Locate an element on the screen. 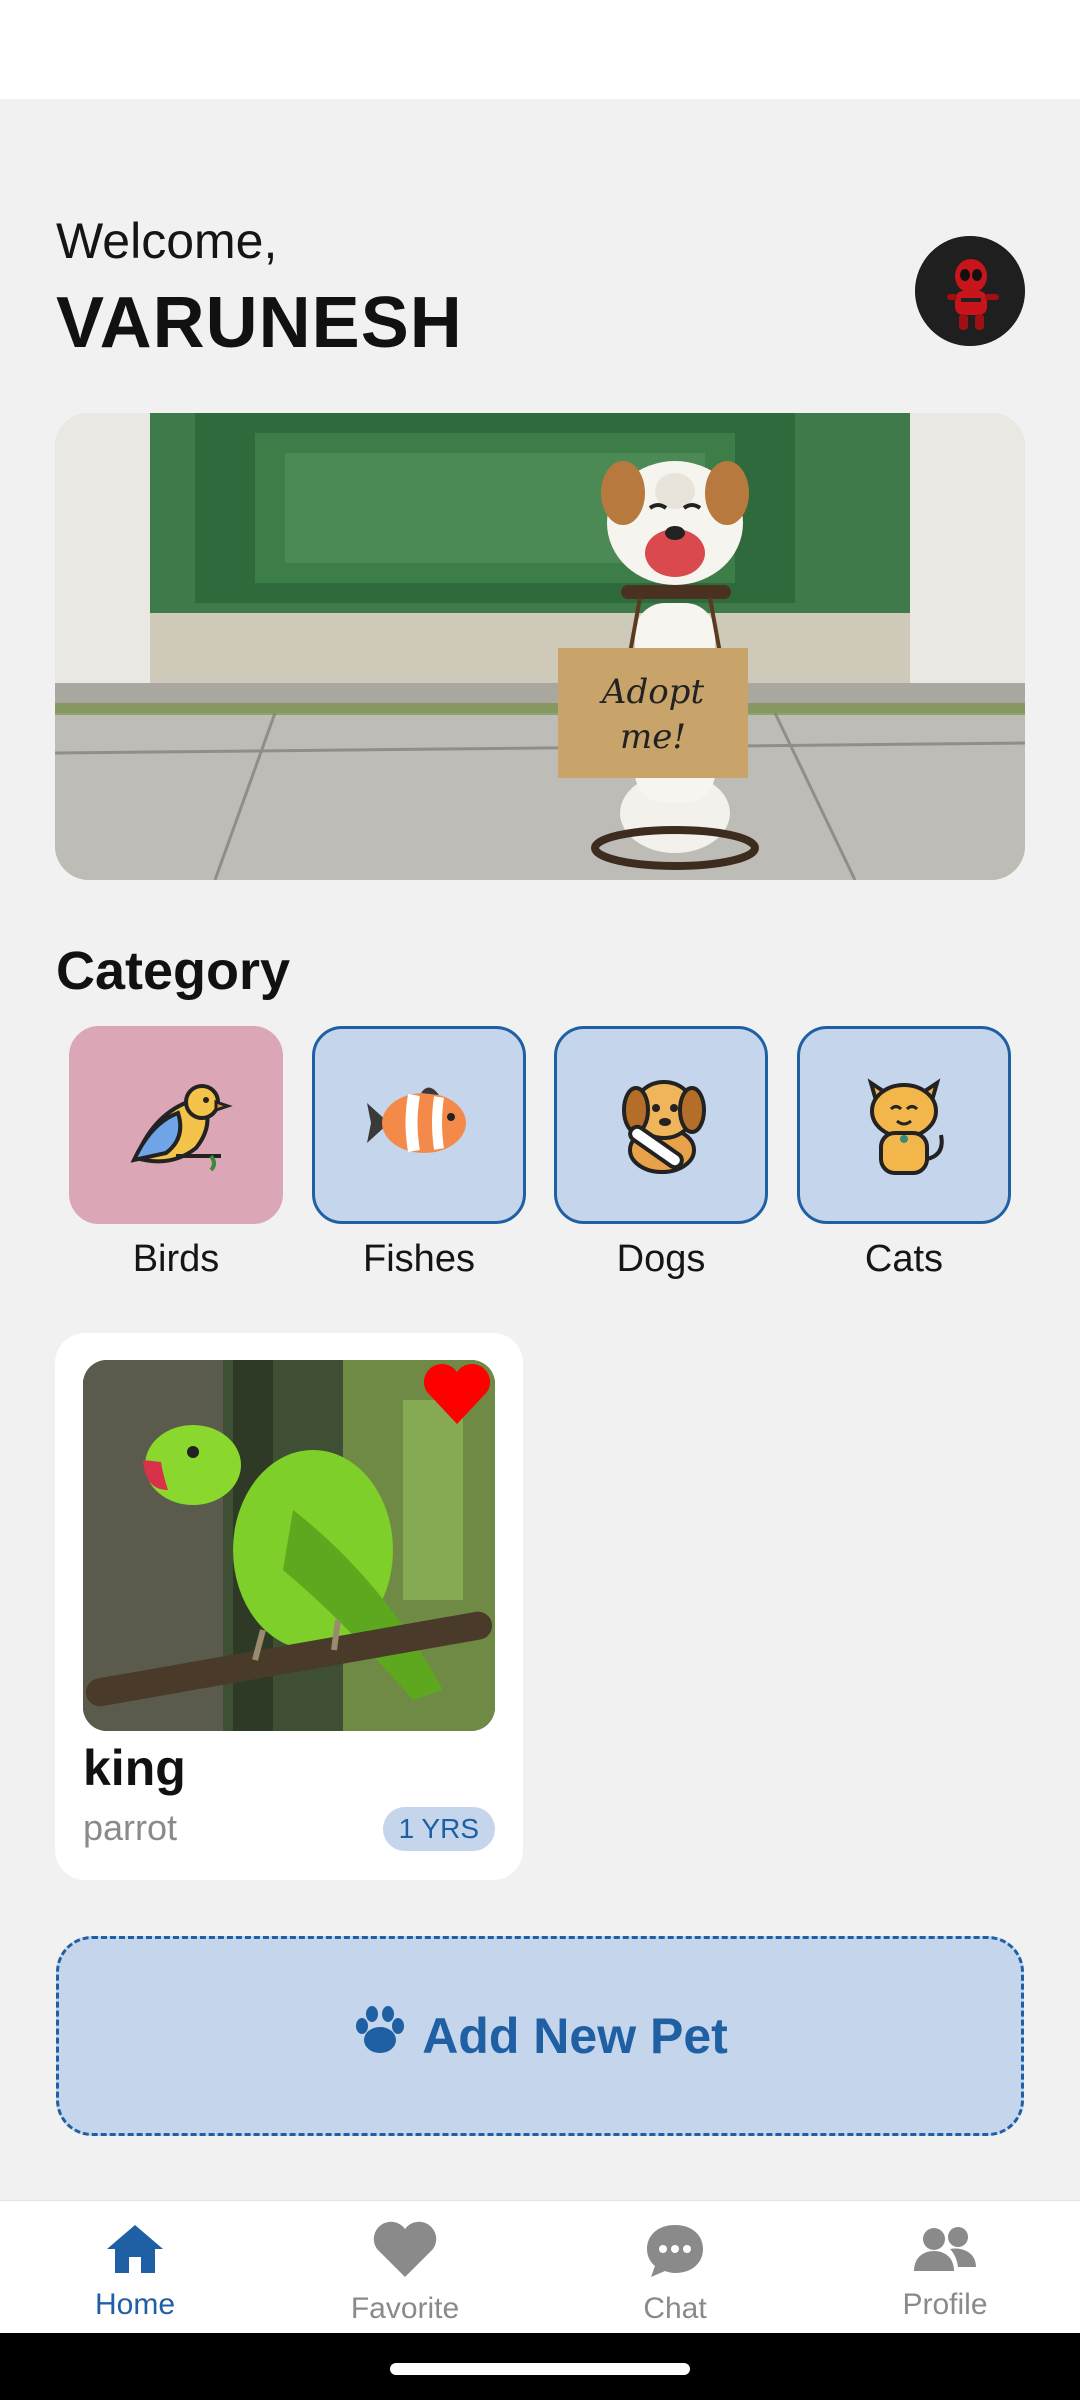 The image size is (1080, 2400). chat-icon is located at coordinates (675, 2253).